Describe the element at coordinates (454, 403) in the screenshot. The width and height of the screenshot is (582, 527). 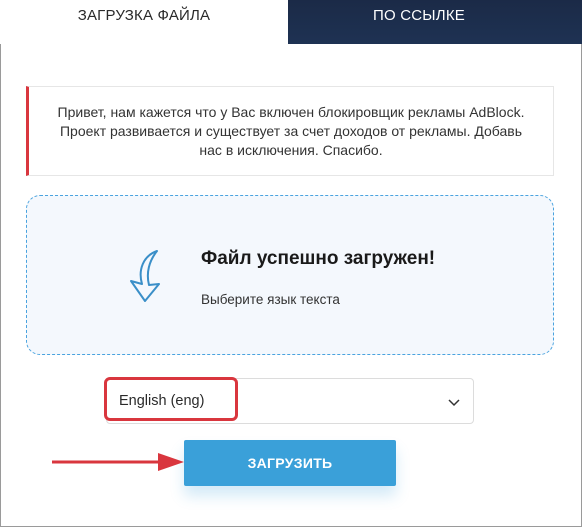
I see `chevron-down-icon` at that location.